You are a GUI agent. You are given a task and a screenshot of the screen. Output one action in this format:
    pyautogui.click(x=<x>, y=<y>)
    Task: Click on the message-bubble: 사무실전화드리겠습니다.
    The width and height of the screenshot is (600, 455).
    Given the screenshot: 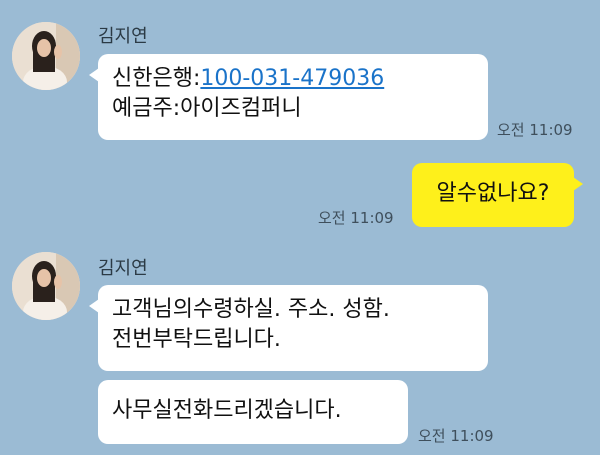 What is the action you would take?
    pyautogui.click(x=253, y=412)
    